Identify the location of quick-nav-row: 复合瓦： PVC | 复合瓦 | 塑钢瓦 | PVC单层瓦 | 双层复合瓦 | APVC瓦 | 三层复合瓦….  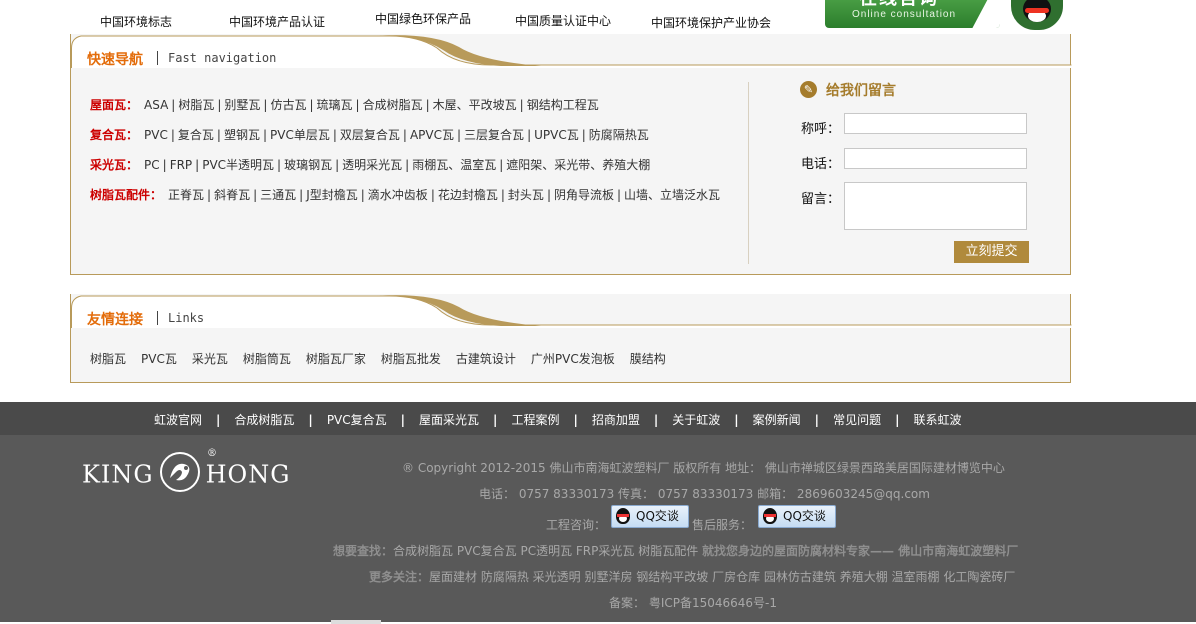
(369, 134).